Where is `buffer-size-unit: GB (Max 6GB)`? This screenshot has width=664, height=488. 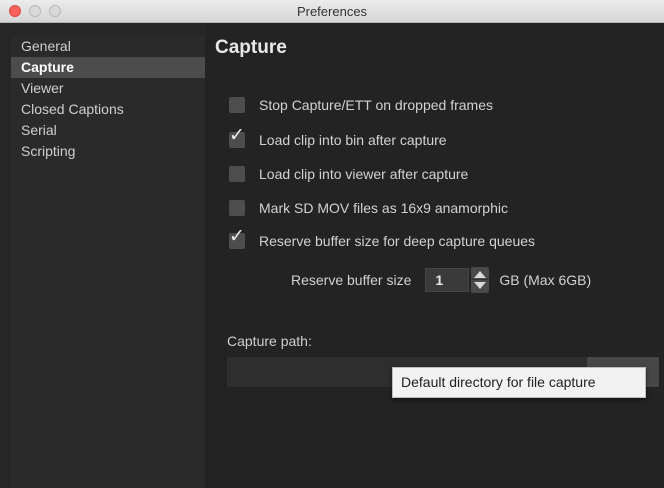
buffer-size-unit: GB (Max 6GB) is located at coordinates (545, 280).